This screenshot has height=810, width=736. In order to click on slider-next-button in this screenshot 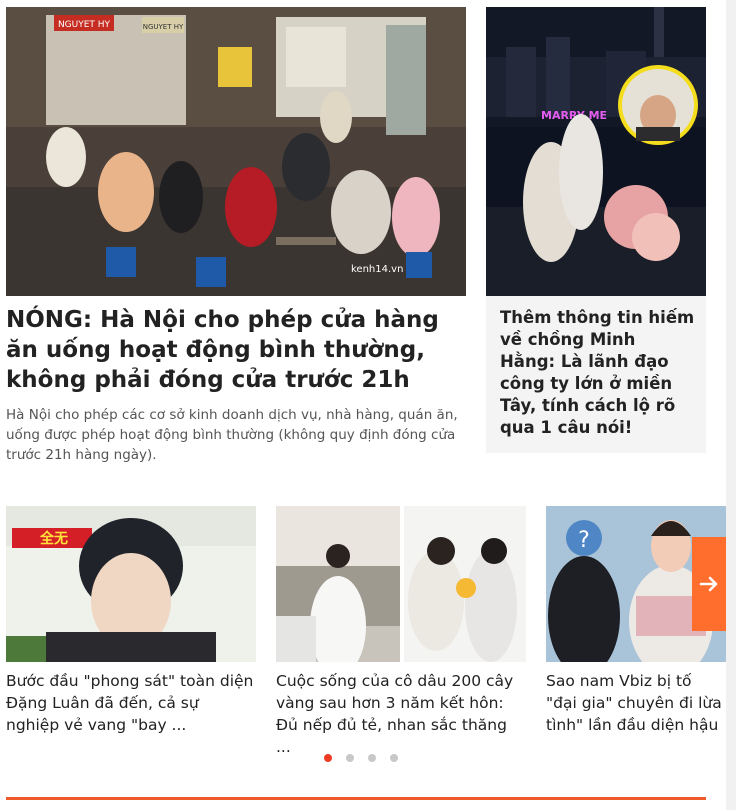, I will do `click(709, 584)`.